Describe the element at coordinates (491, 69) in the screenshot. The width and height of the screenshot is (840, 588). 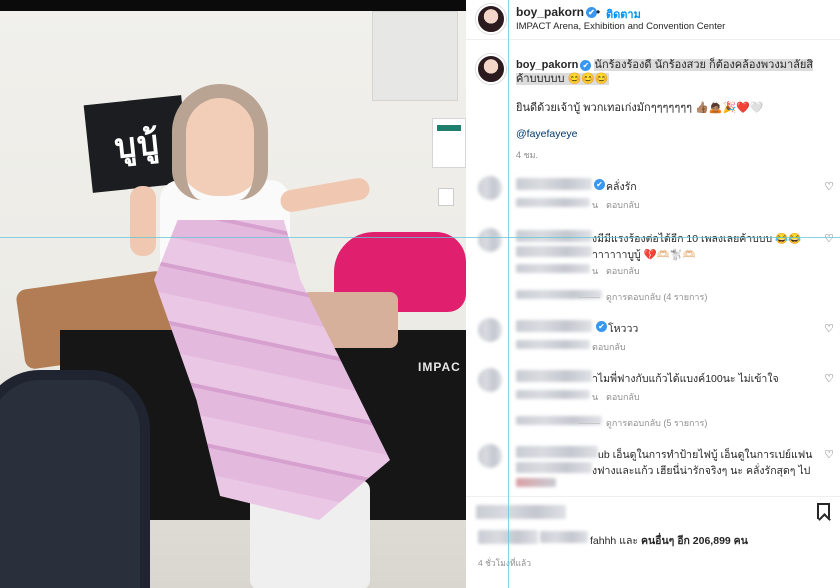
I see `caption-avatar` at that location.